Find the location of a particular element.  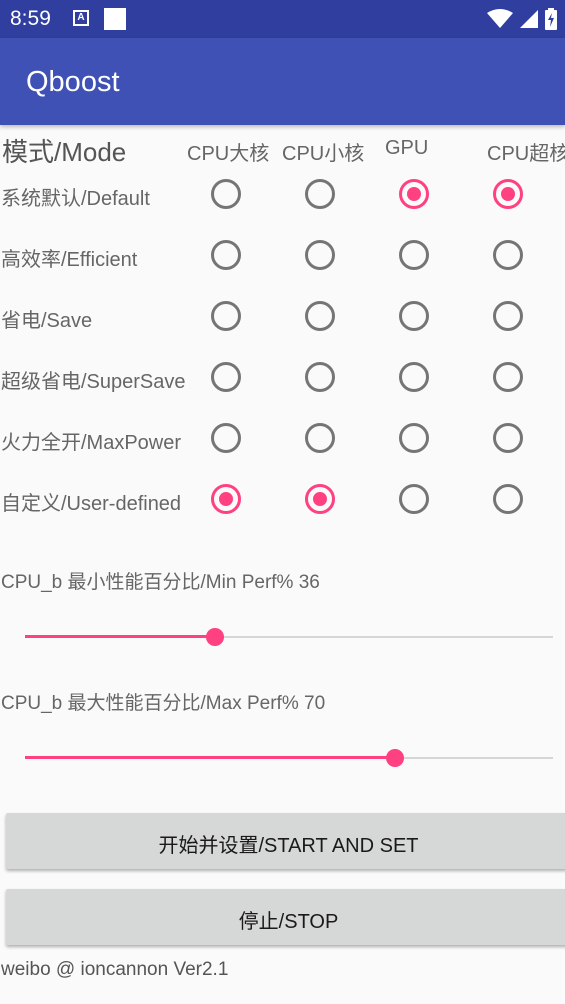

mode-row-label: 自定义/User-defined is located at coordinates (91, 504).